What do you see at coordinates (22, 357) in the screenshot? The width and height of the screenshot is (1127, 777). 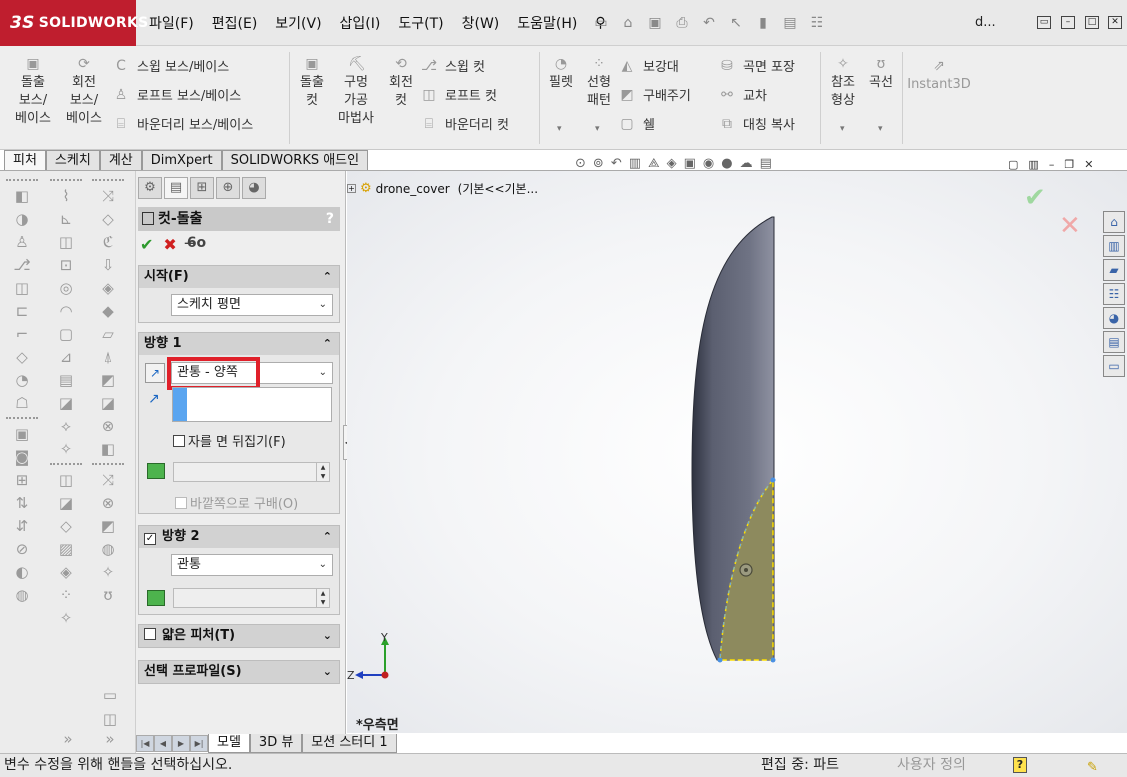 I see `chamfer-icon: ◇` at bounding box center [22, 357].